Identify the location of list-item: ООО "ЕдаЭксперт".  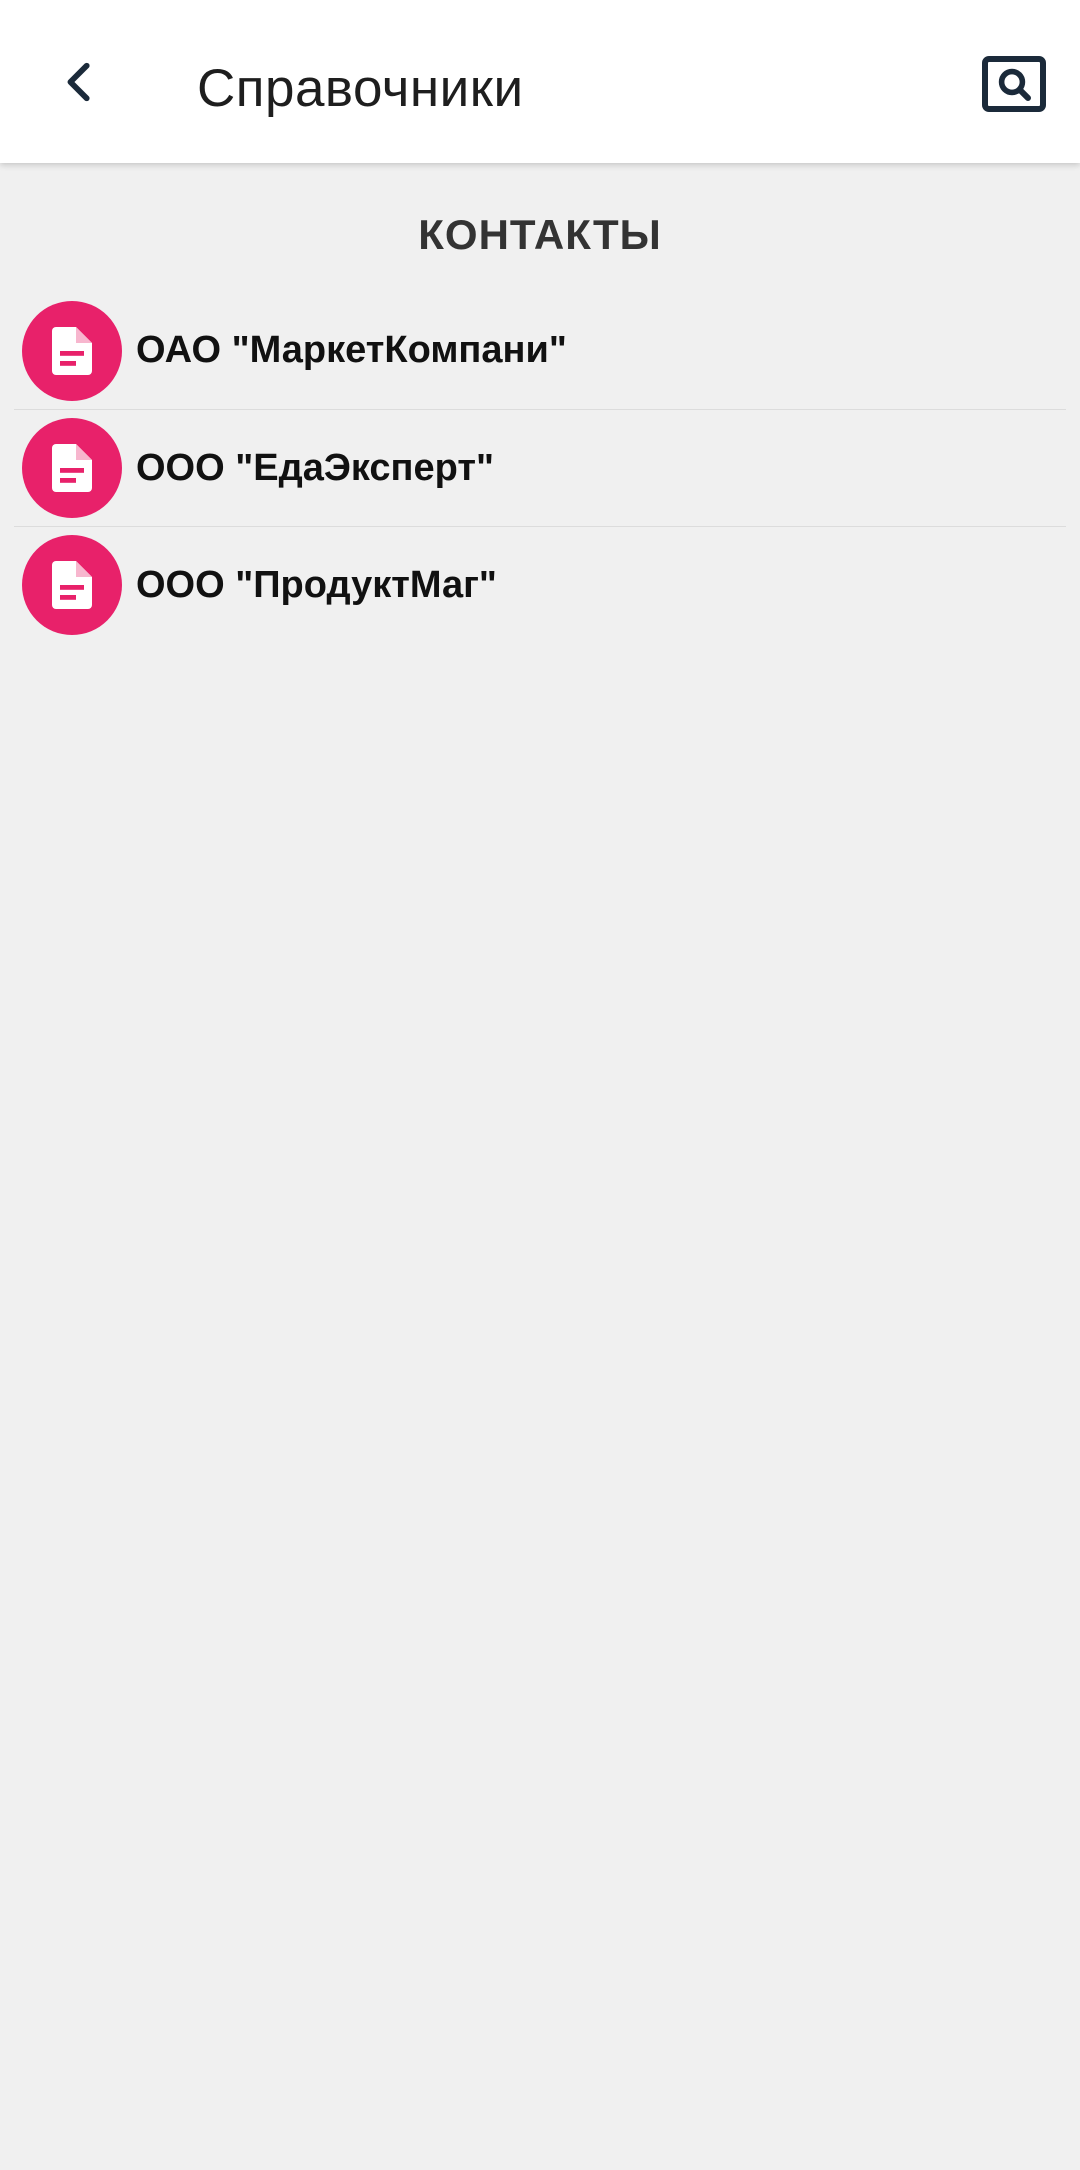
(540, 467).